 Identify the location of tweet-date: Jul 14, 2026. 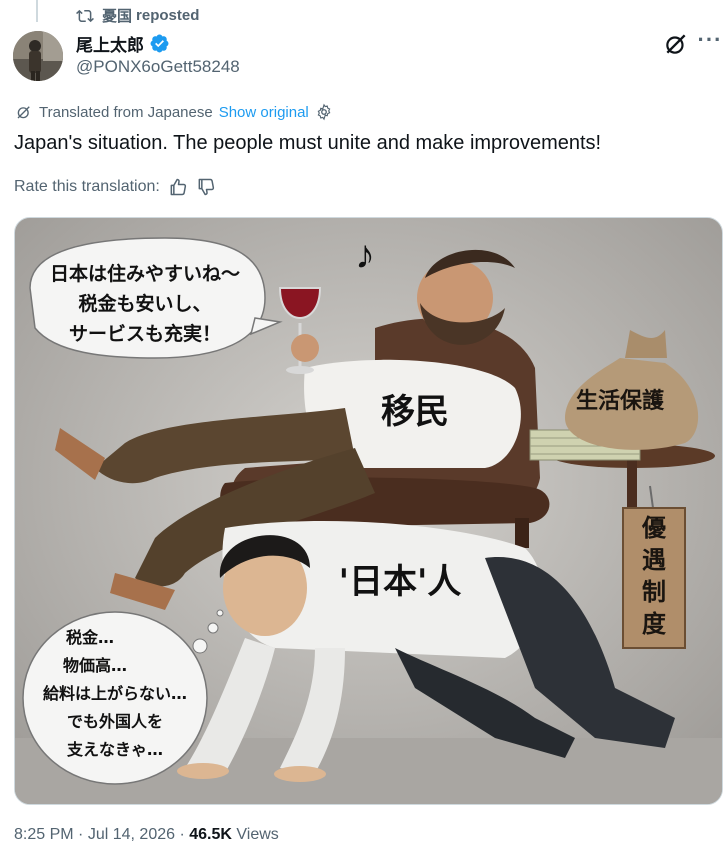
(131, 834).